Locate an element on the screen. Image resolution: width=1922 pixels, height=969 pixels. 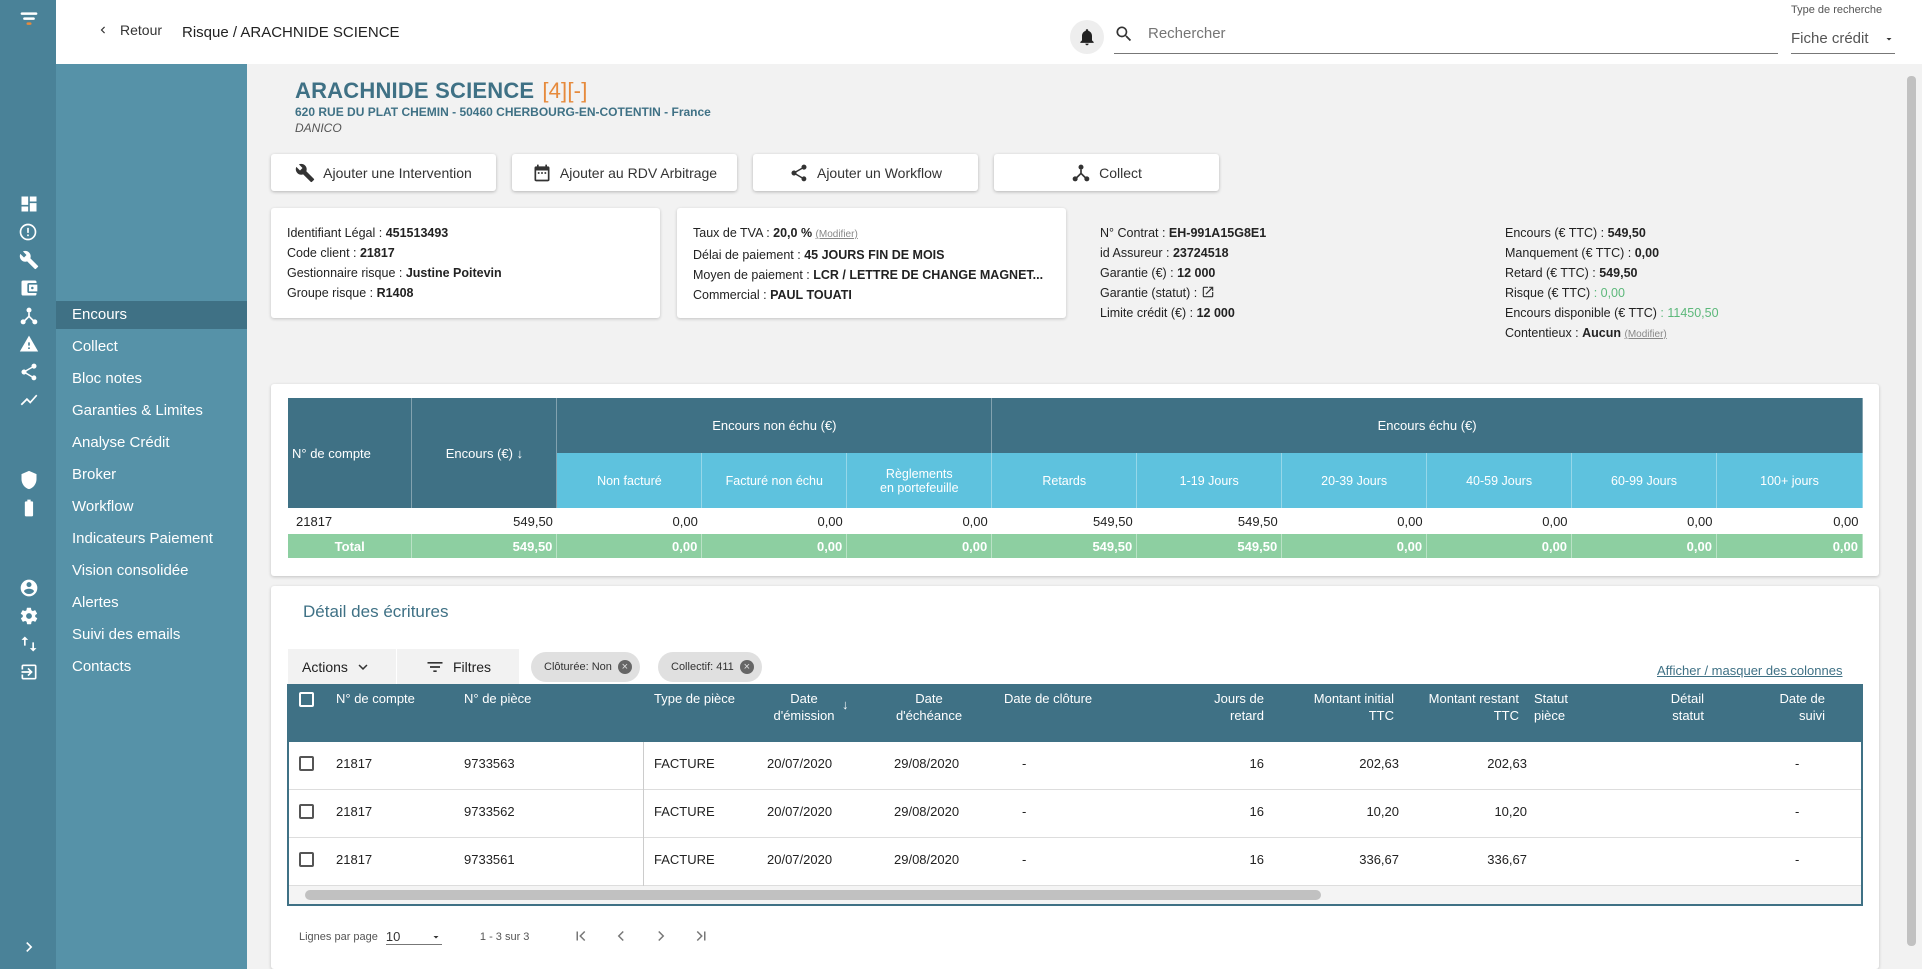
calendar-icon is located at coordinates (542, 172).